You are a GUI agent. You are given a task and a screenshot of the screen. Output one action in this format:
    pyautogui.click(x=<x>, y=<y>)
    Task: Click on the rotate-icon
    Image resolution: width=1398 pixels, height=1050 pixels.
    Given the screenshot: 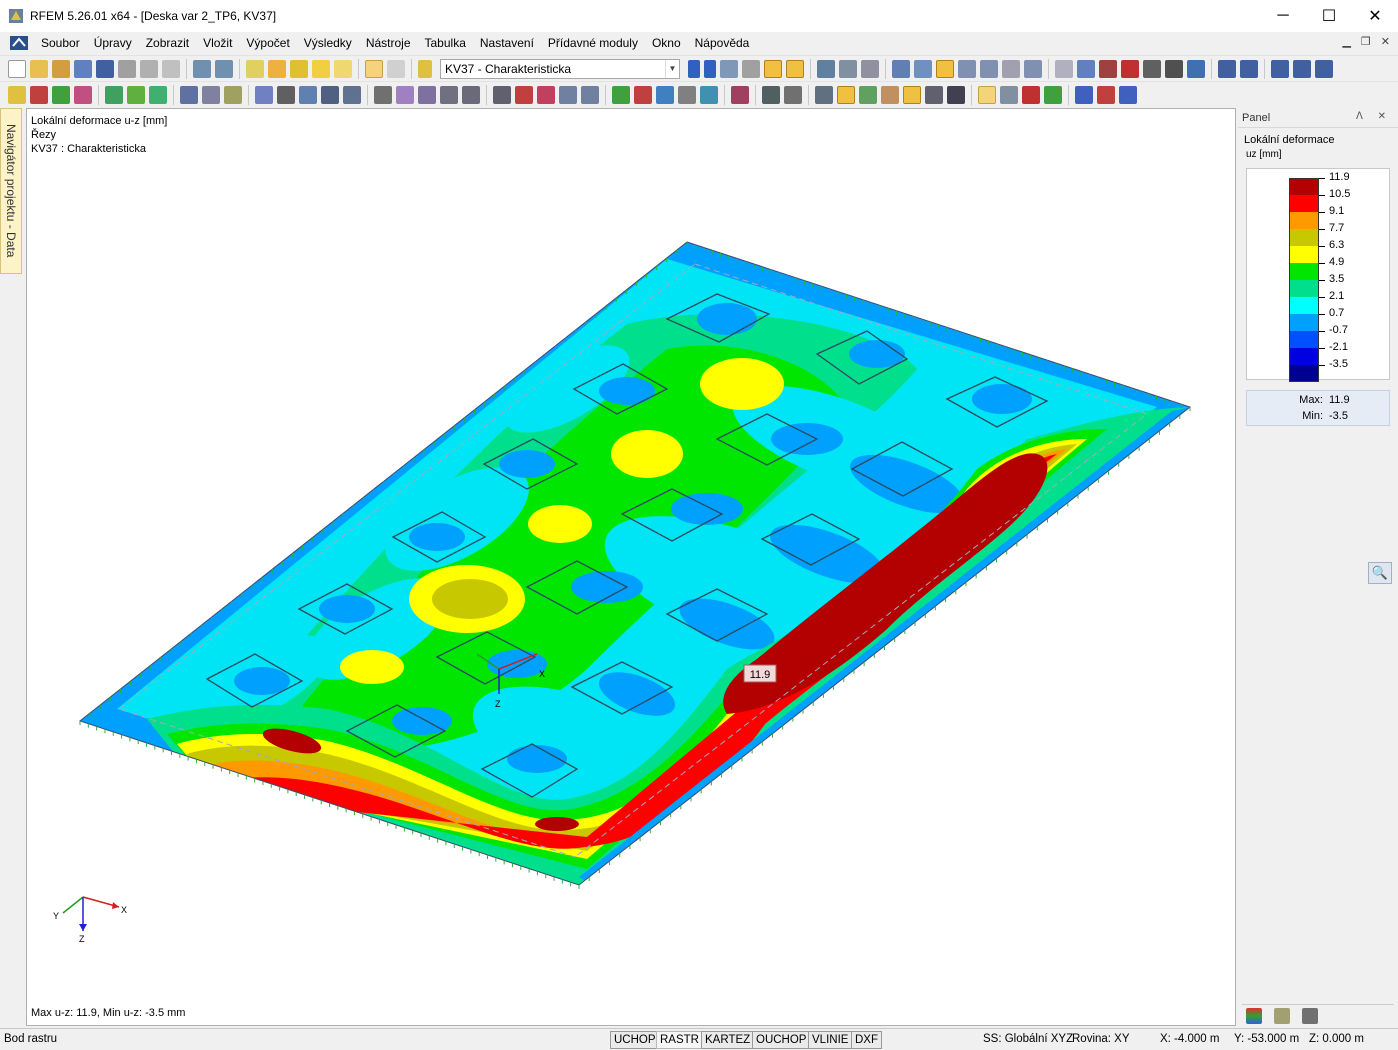 What is the action you would take?
    pyautogui.click(x=967, y=68)
    